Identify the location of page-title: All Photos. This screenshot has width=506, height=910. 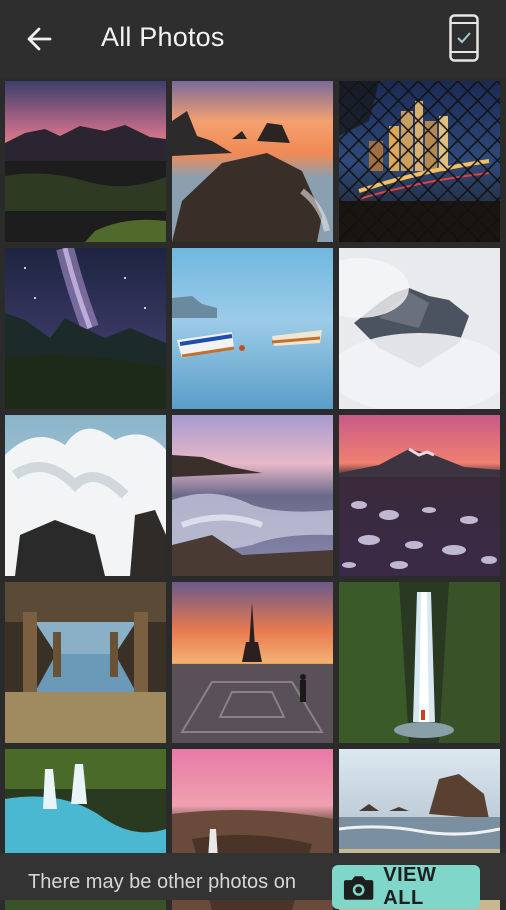
(163, 37).